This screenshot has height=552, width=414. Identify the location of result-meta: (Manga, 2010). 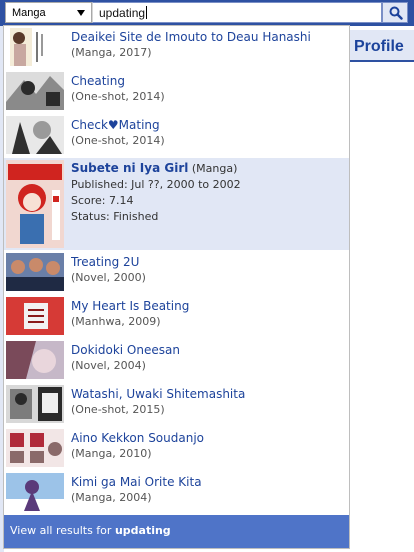
(111, 453).